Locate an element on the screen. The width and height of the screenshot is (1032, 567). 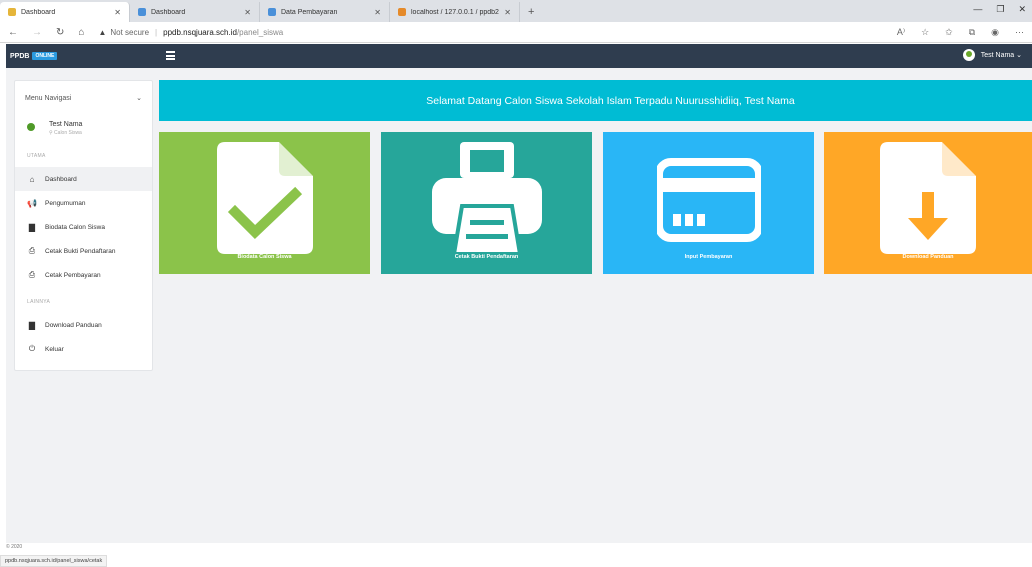
forward-icon: → is located at coordinates (37, 32).